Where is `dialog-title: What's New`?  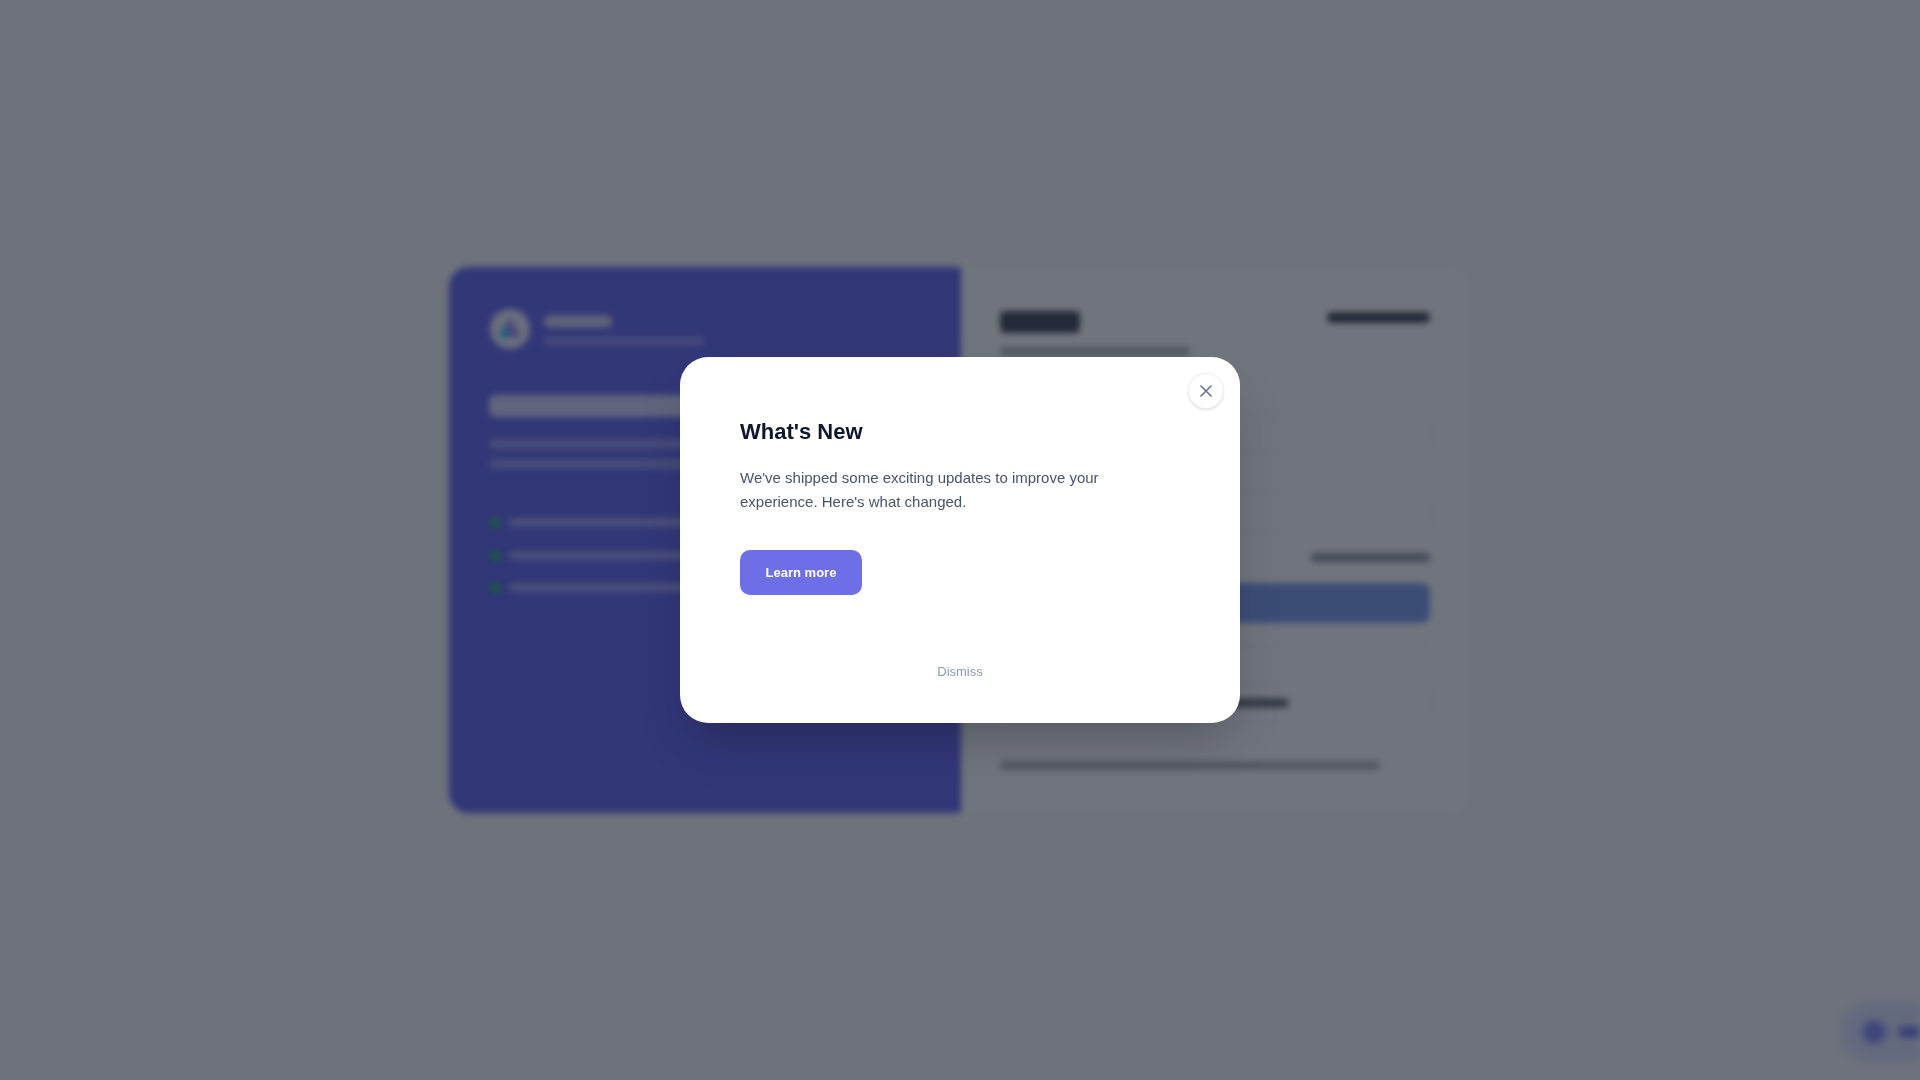
dialog-title: What's New is located at coordinates (801, 432).